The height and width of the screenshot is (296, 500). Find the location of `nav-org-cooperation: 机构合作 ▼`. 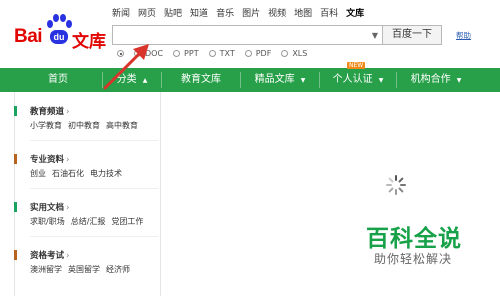

nav-org-cooperation: 机构合作 ▼ is located at coordinates (436, 80).